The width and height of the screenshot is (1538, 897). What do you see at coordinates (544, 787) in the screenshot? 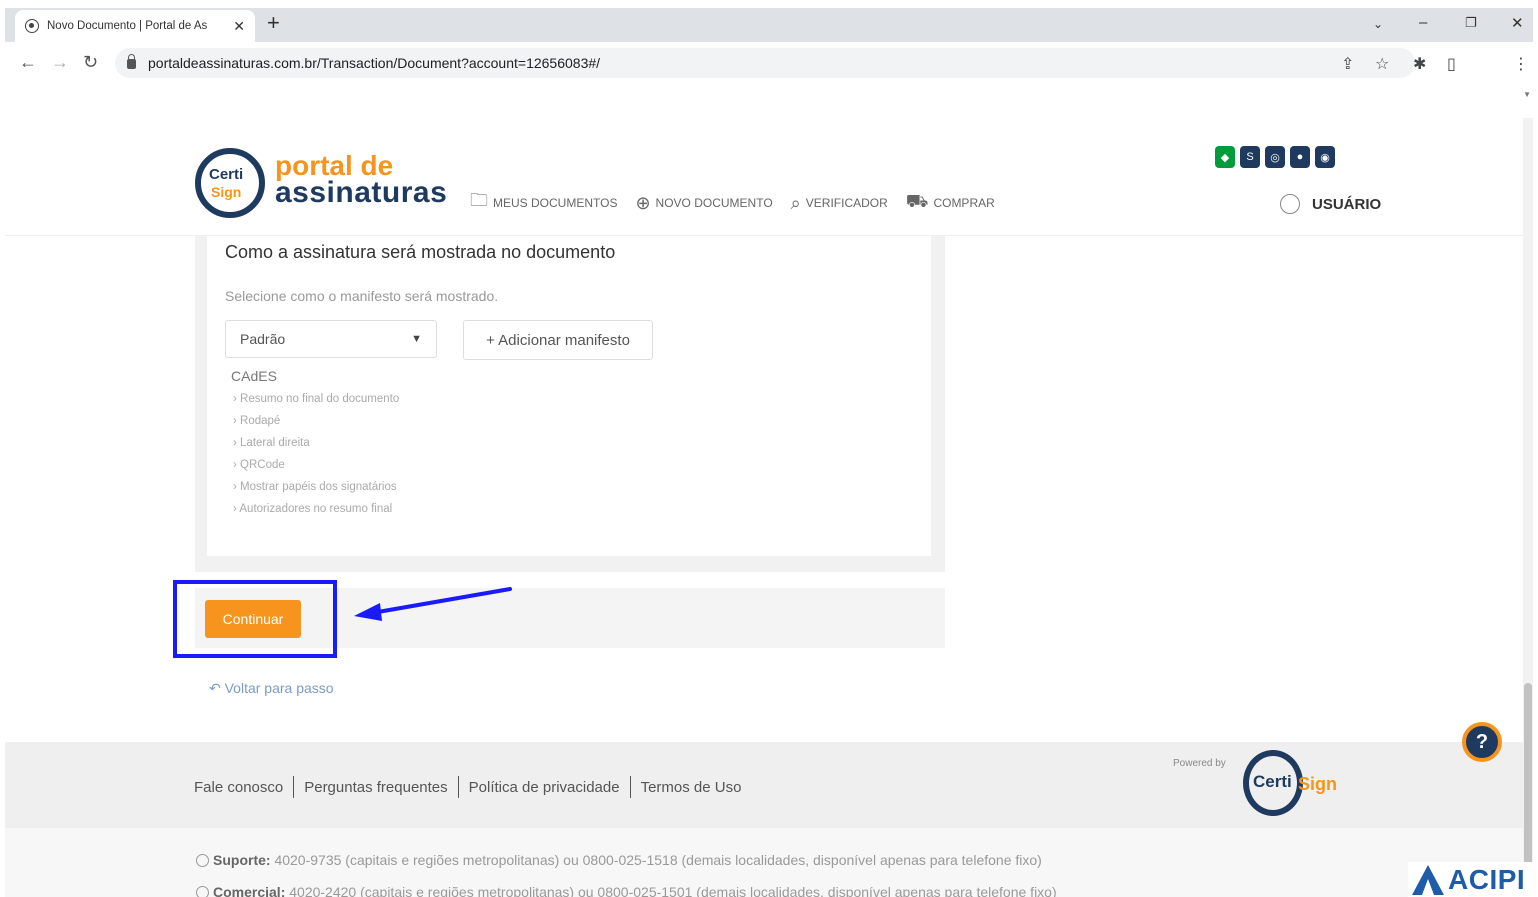
I see `footer-link-privacy: Política de privacidade` at bounding box center [544, 787].